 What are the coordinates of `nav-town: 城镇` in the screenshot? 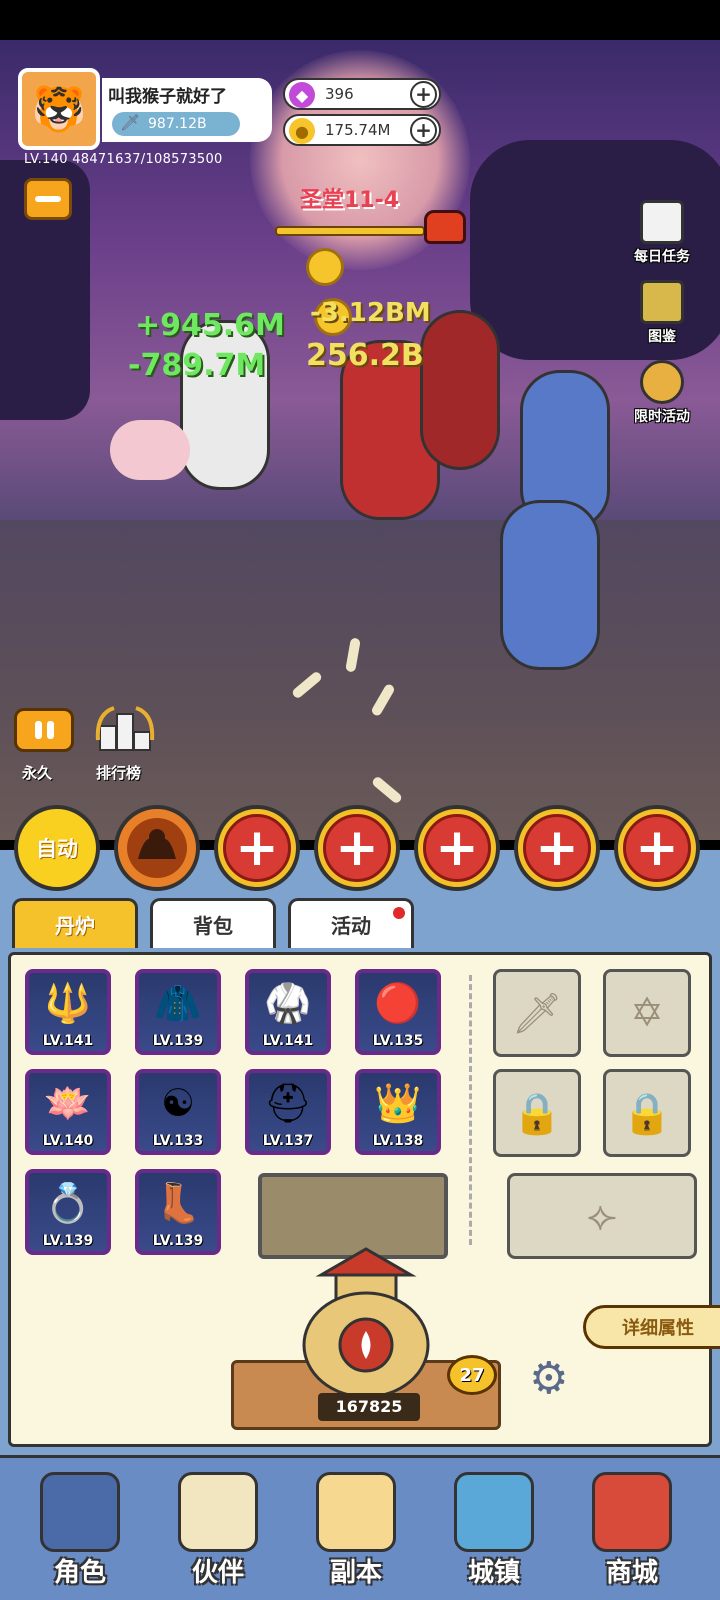 It's located at (494, 1531).